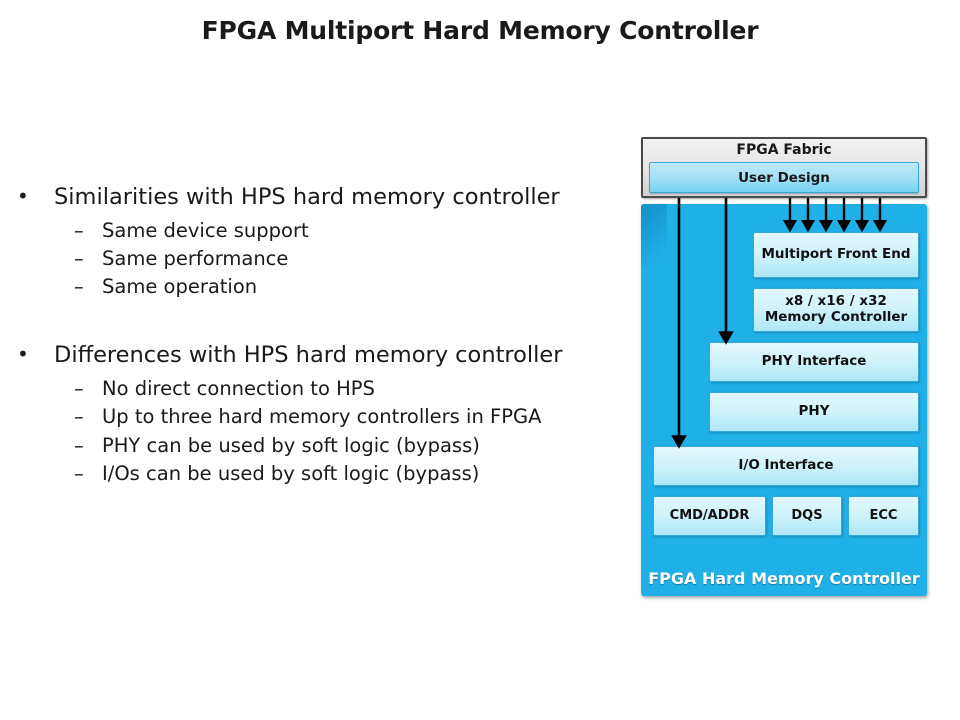 Image resolution: width=960 pixels, height=720 pixels. Describe the element at coordinates (786, 466) in the screenshot. I see `block-io-interface: I/O Interface` at that location.